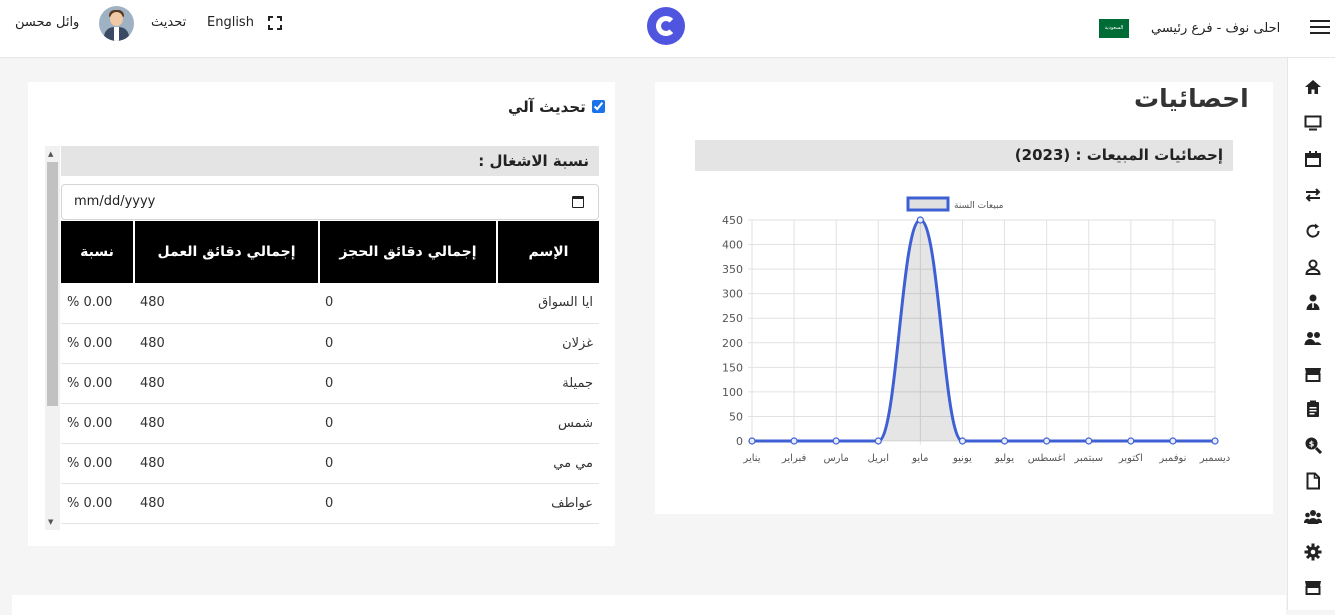 The height and width of the screenshot is (615, 1335). I want to click on users-icon, so click(1313, 338).